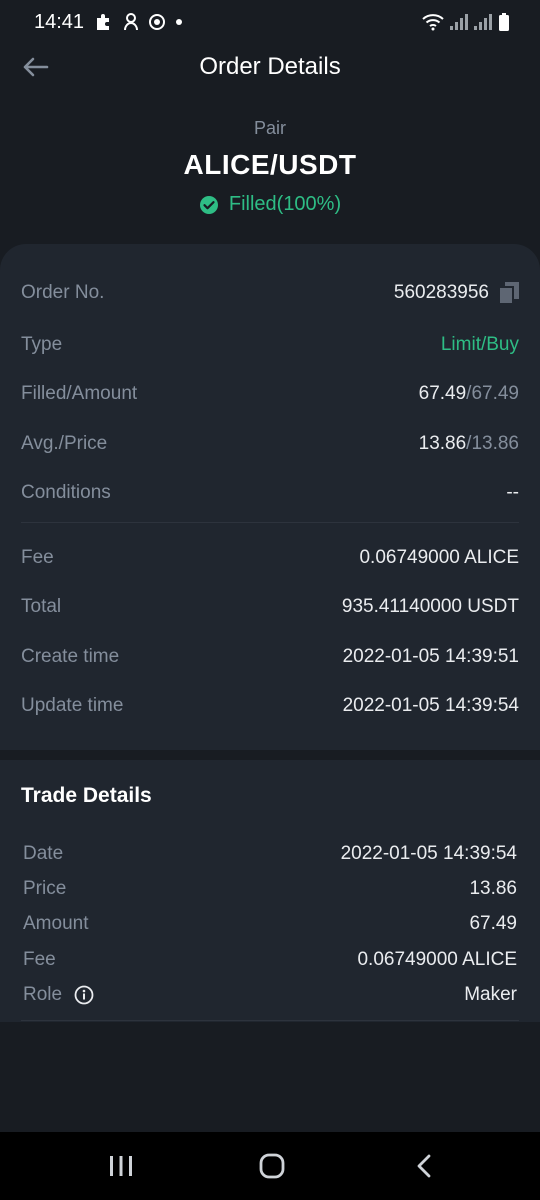 This screenshot has width=540, height=1200. What do you see at coordinates (86, 795) in the screenshot?
I see `trade-details-title: Trade Details` at bounding box center [86, 795].